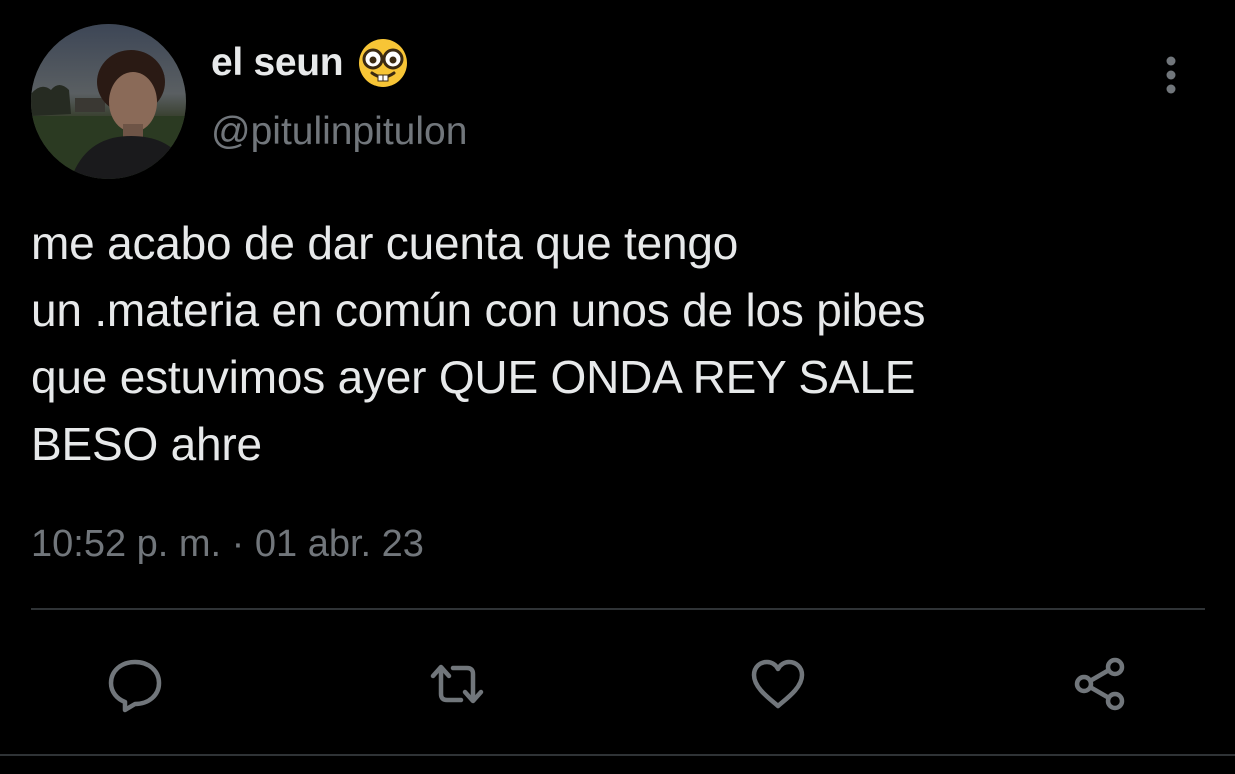  I want to click on reply-button, so click(135, 684).